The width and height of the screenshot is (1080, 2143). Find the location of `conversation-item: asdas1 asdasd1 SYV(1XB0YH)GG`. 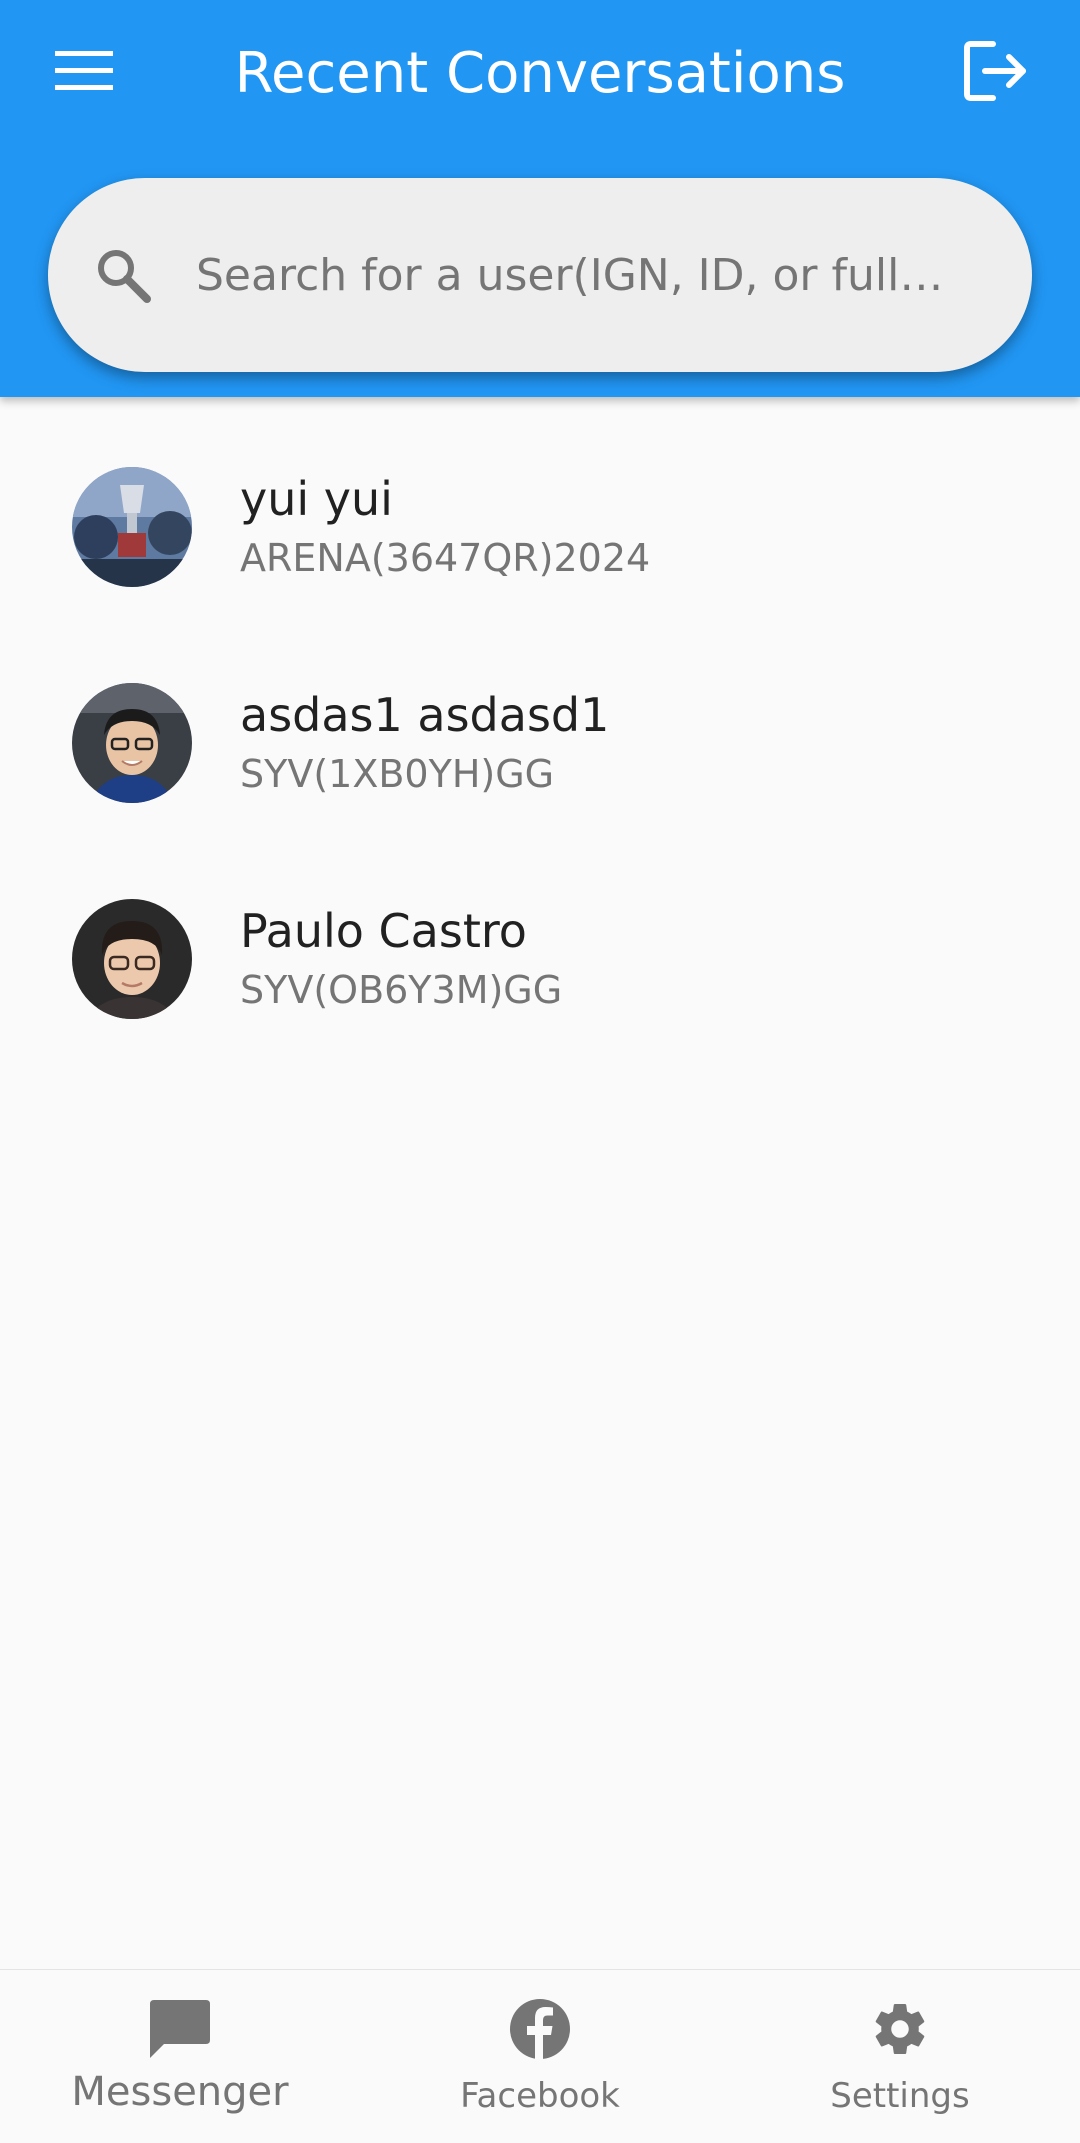

conversation-item: asdas1 asdasd1 SYV(1XB0YH)GG is located at coordinates (540, 757).